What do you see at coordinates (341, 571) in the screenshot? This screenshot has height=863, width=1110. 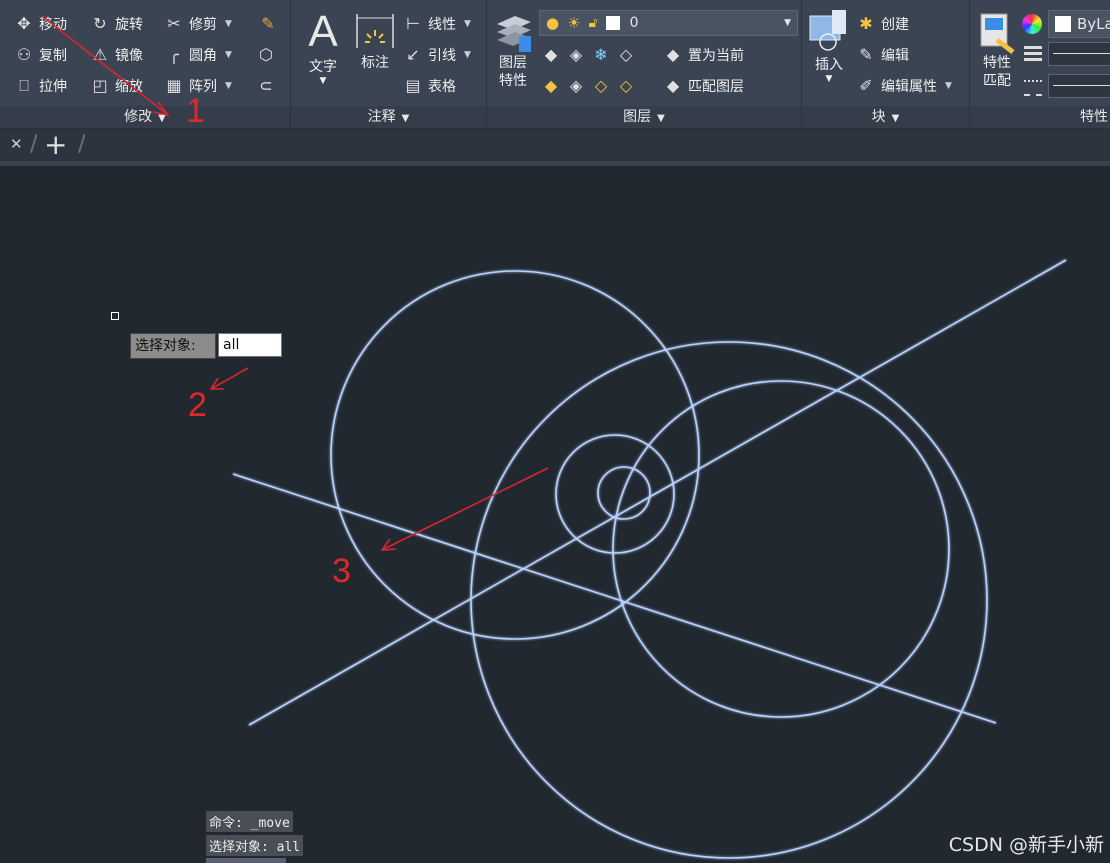 I see `annotation-number: 3` at bounding box center [341, 571].